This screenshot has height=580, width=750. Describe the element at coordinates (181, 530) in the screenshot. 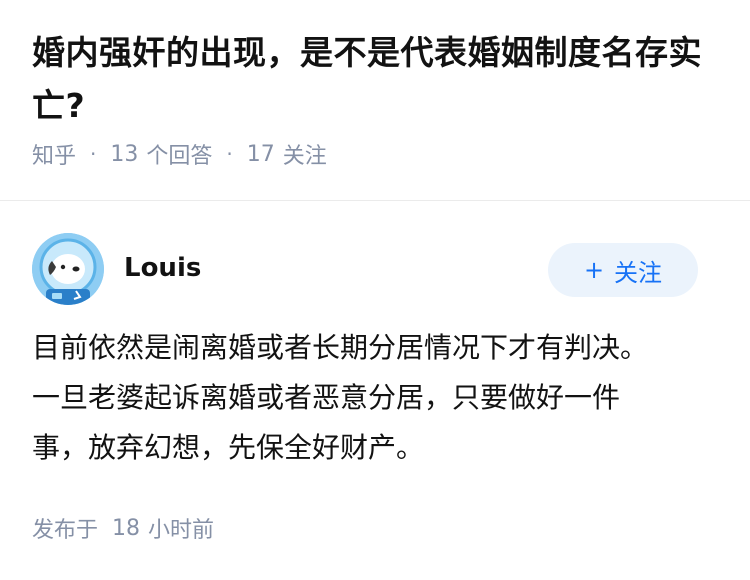

I see `publish-time-unit: 小时前` at that location.